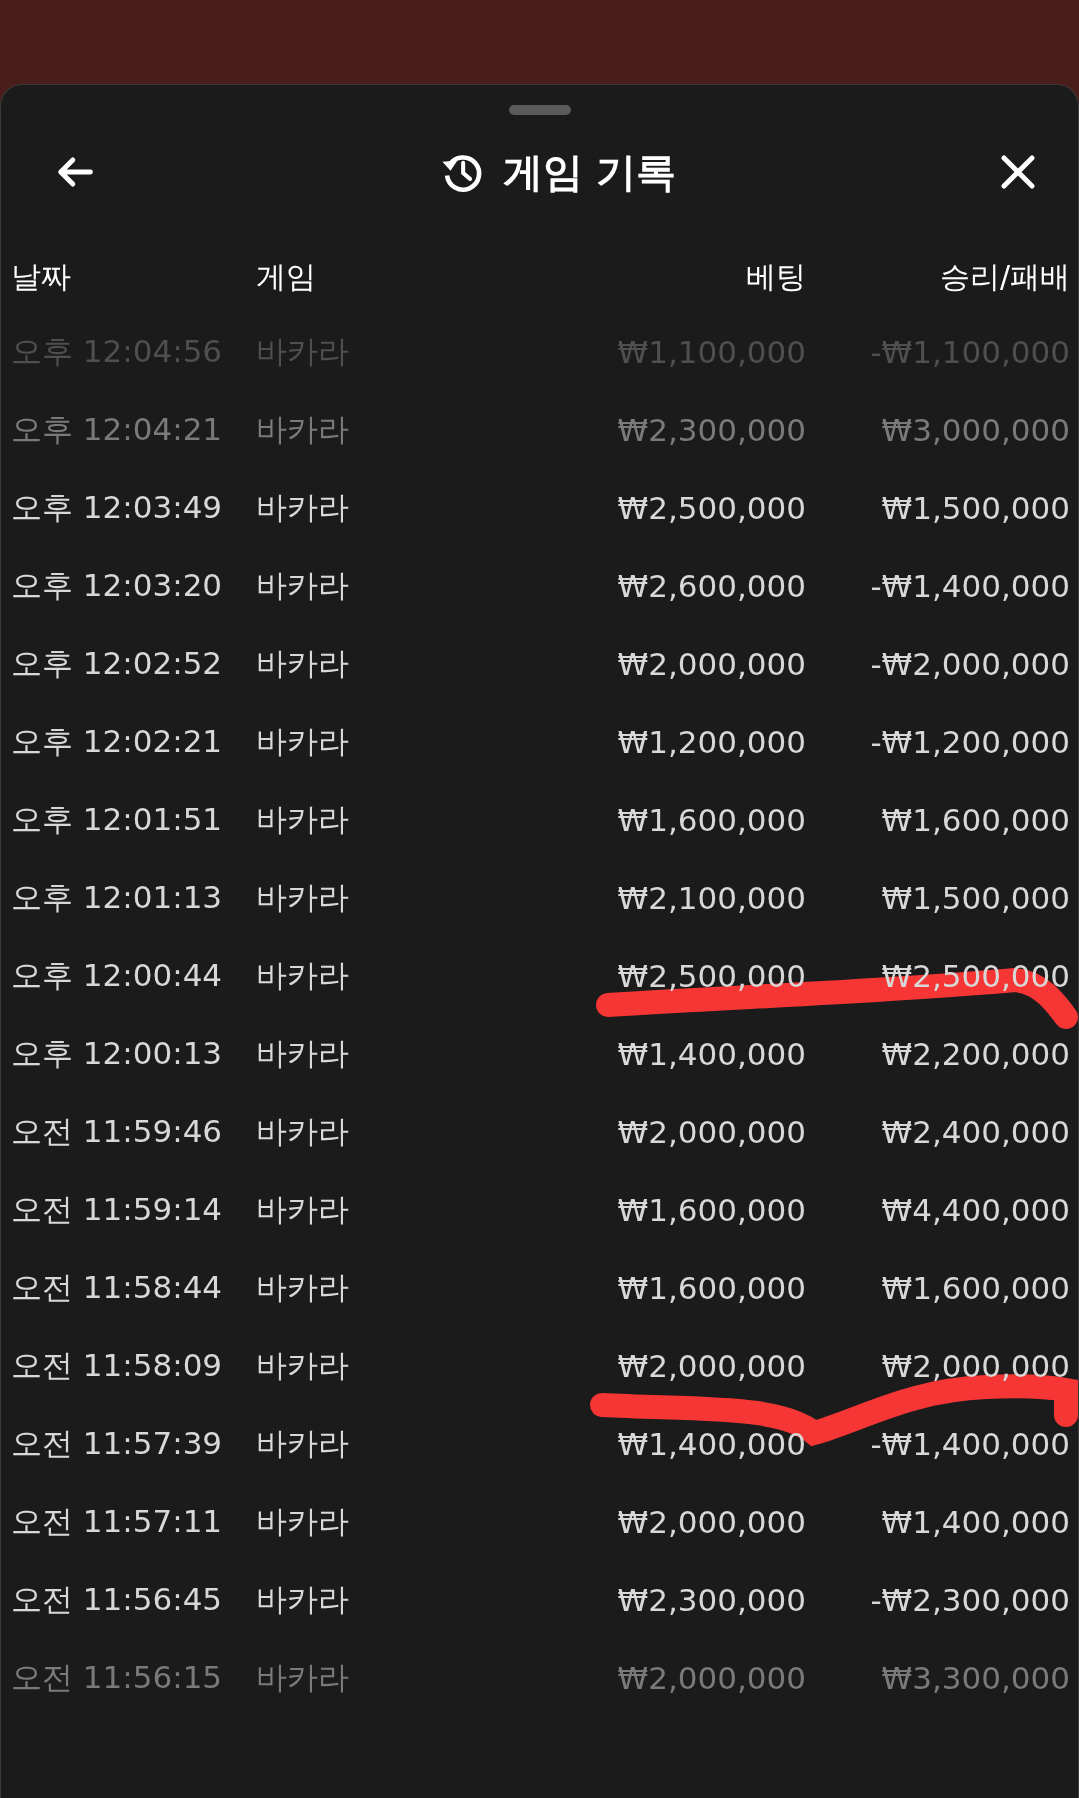 The height and width of the screenshot is (1798, 1079). What do you see at coordinates (975, 1210) in the screenshot?
I see `table-cell-text: ₩4,400,000` at bounding box center [975, 1210].